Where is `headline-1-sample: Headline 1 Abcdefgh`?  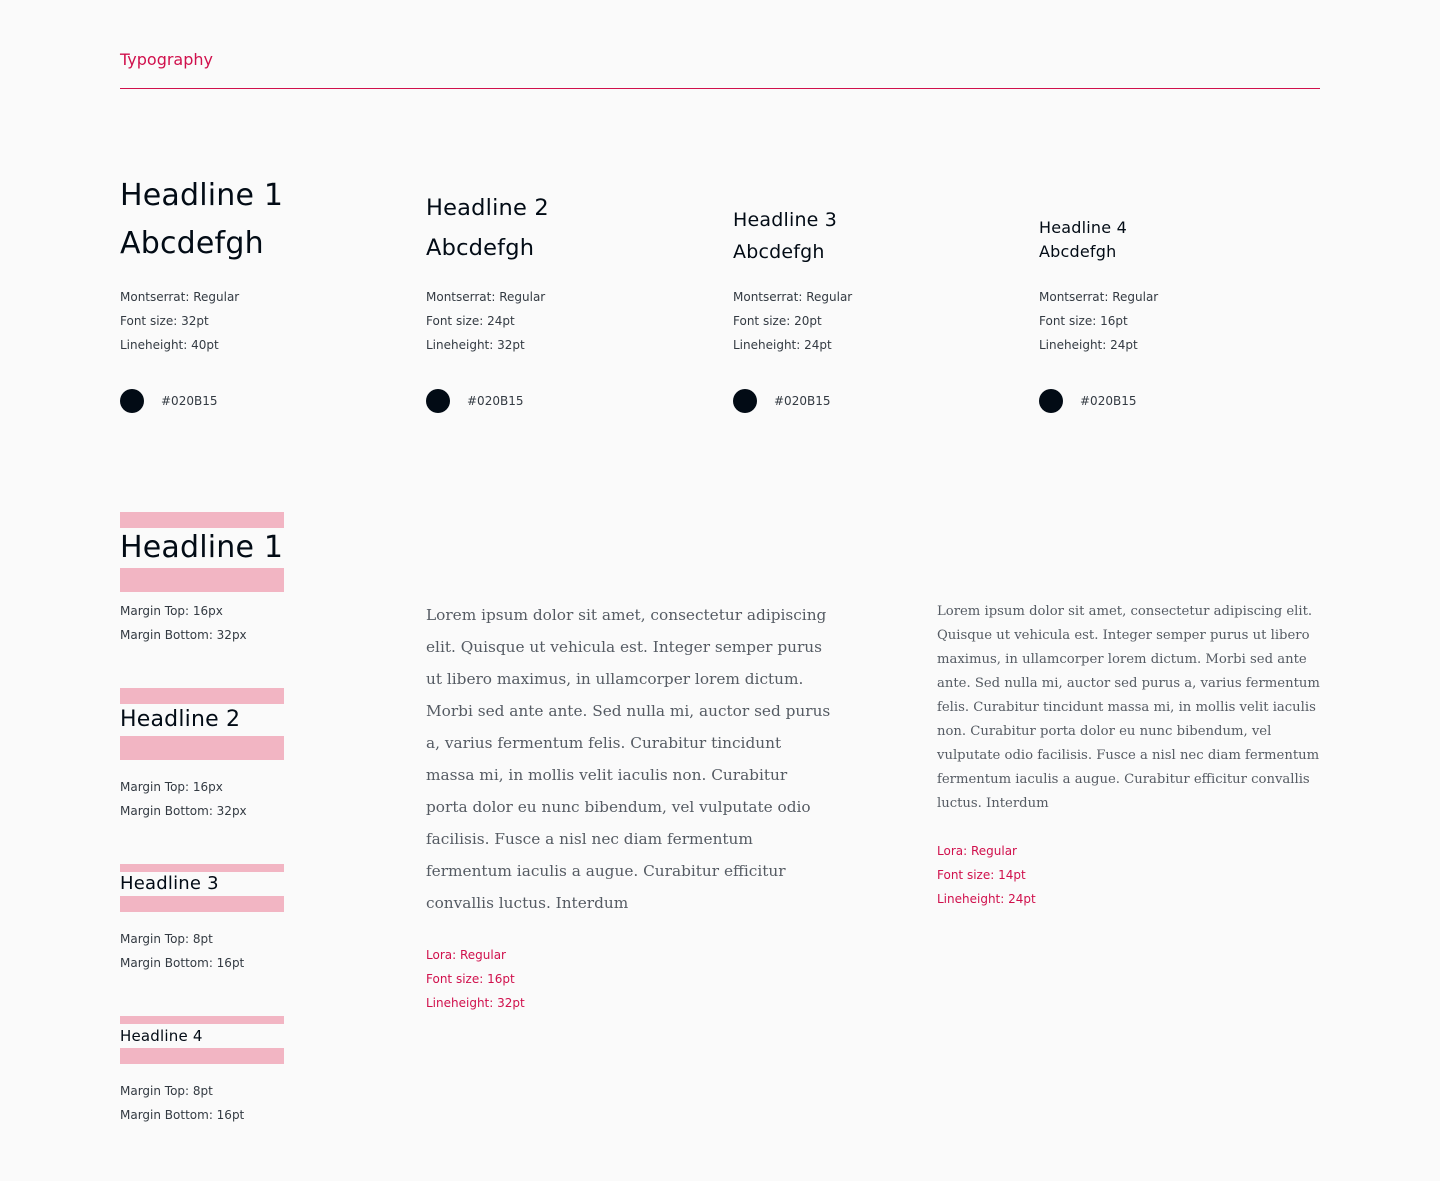
headline-1-sample: Headline 1 Abcdefgh is located at coordinates (201, 220).